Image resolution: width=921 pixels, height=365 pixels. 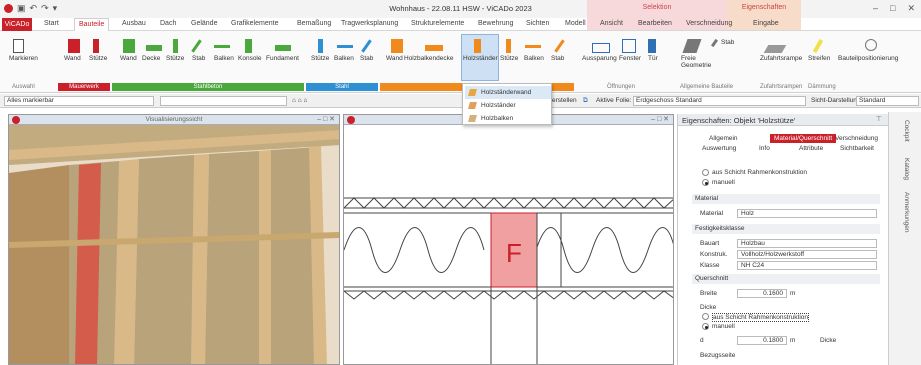 I want to click on section-querschnitt: Querschnitt, so click(x=786, y=279).